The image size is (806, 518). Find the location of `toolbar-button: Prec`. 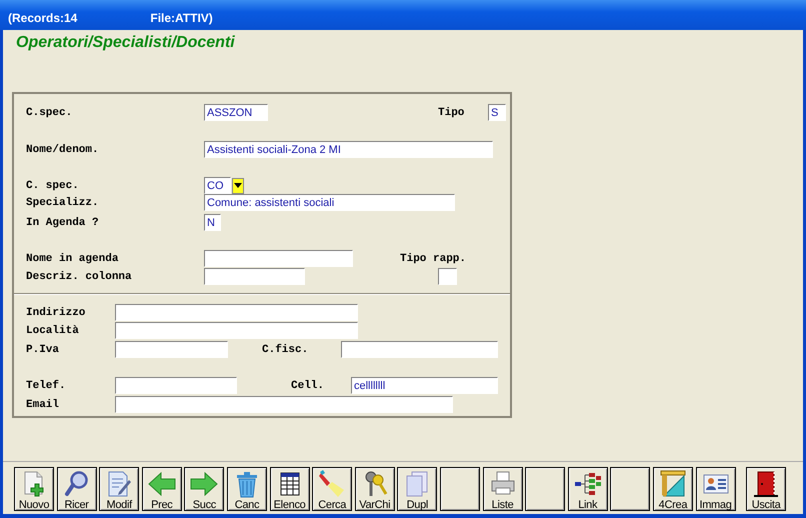

toolbar-button: Prec is located at coordinates (162, 489).